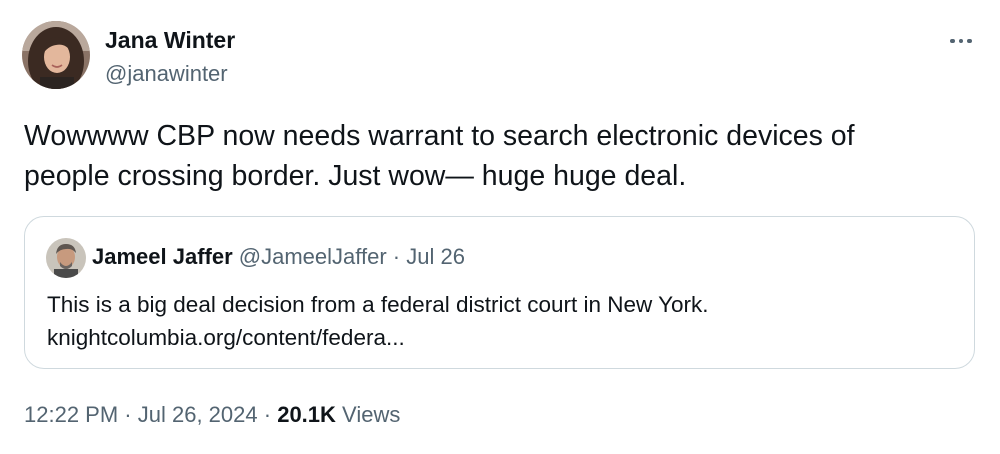 This screenshot has width=1000, height=454. I want to click on more-options-button, so click(961, 41).